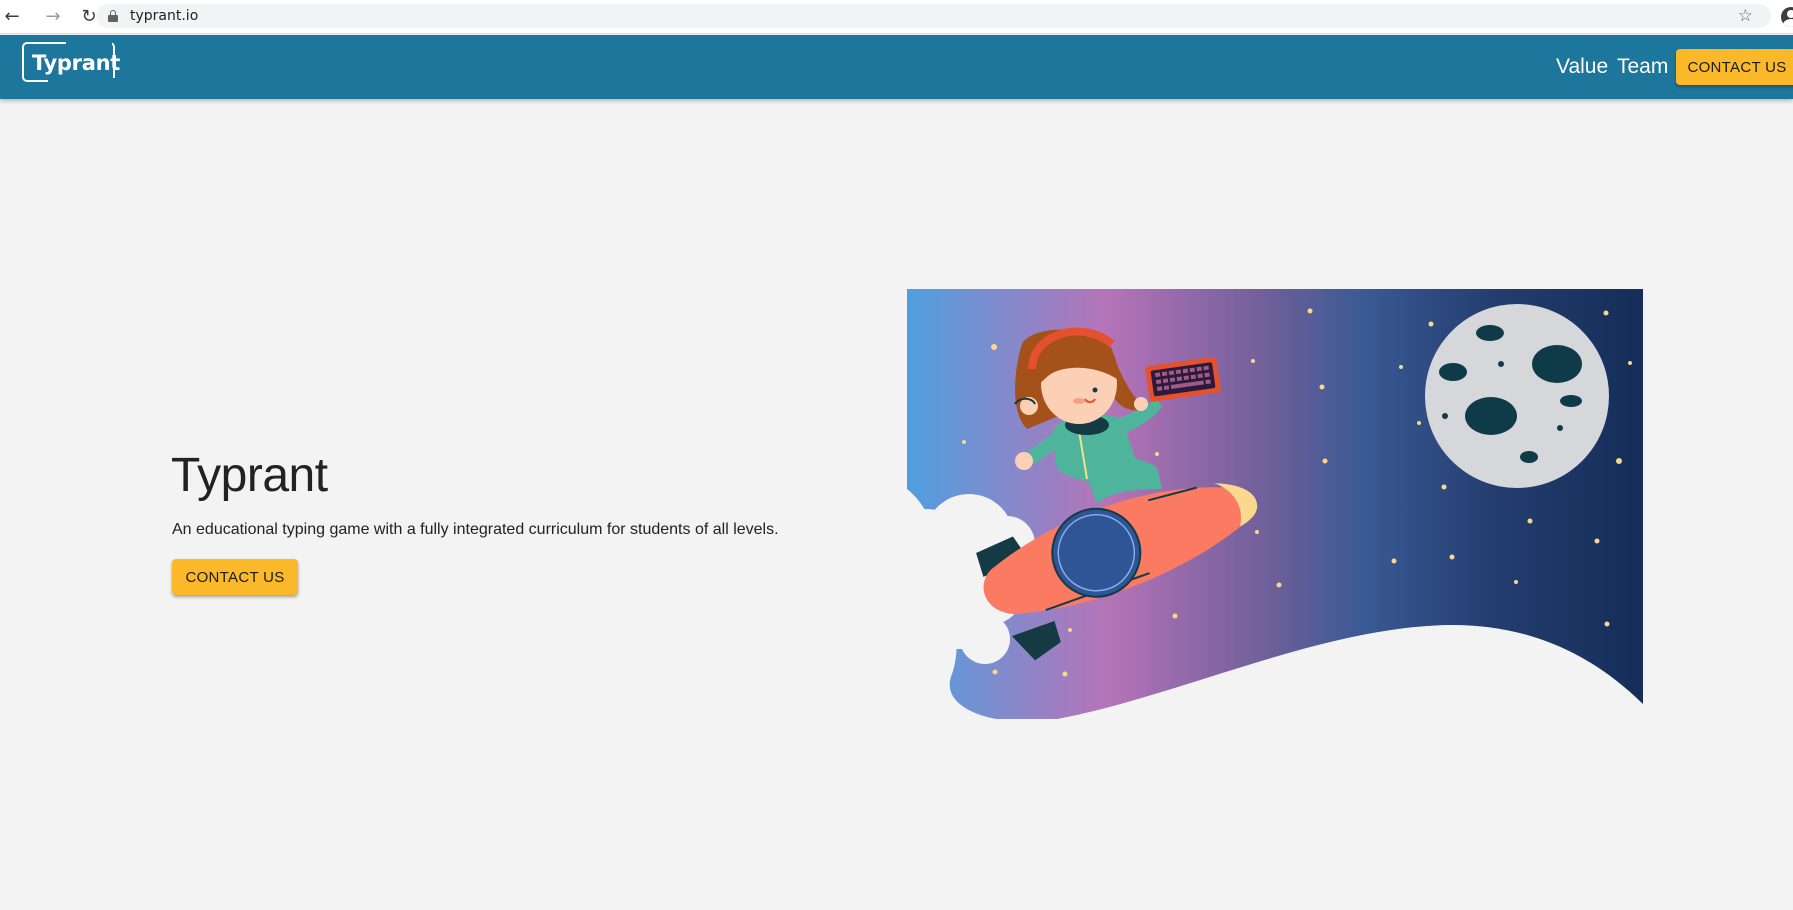 The width and height of the screenshot is (1793, 910). What do you see at coordinates (1787, 17) in the screenshot?
I see `profile-icon` at bounding box center [1787, 17].